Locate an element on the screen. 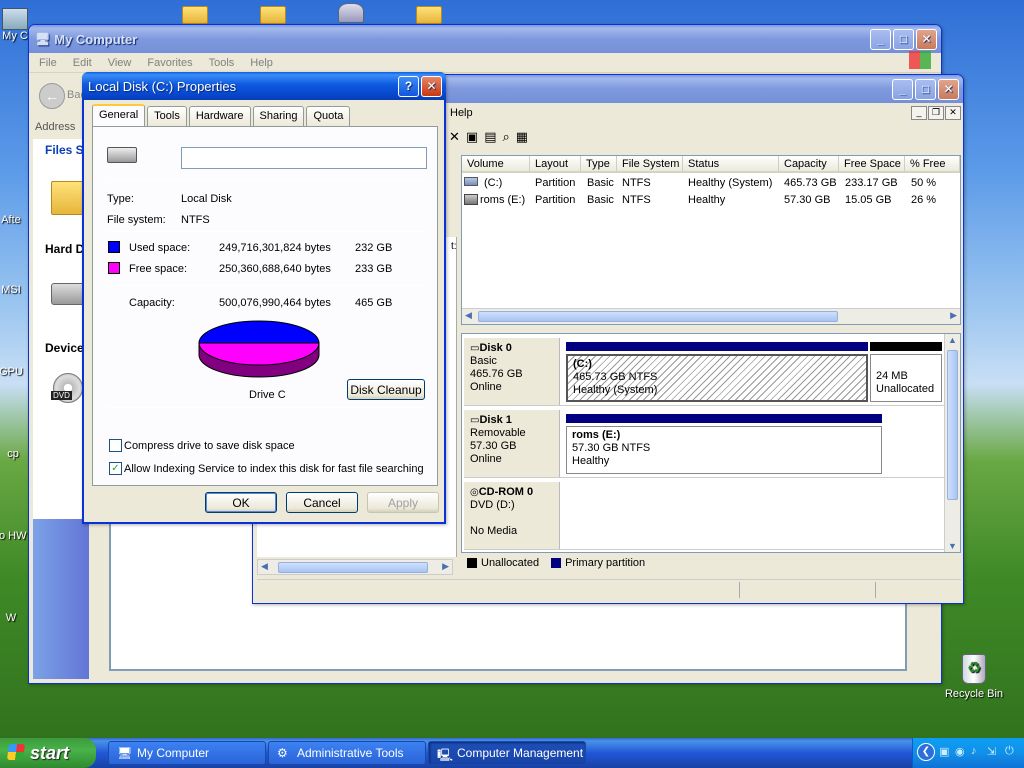 The height and width of the screenshot is (768, 1024). cdrom-row: ◎CD-ROM 0 DVD (D:) No Media is located at coordinates (706, 516).